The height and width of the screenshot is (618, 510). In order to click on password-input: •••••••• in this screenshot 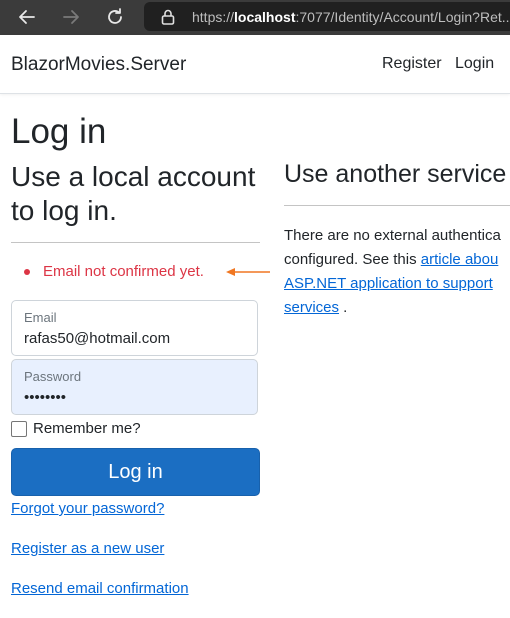, I will do `click(134, 397)`.